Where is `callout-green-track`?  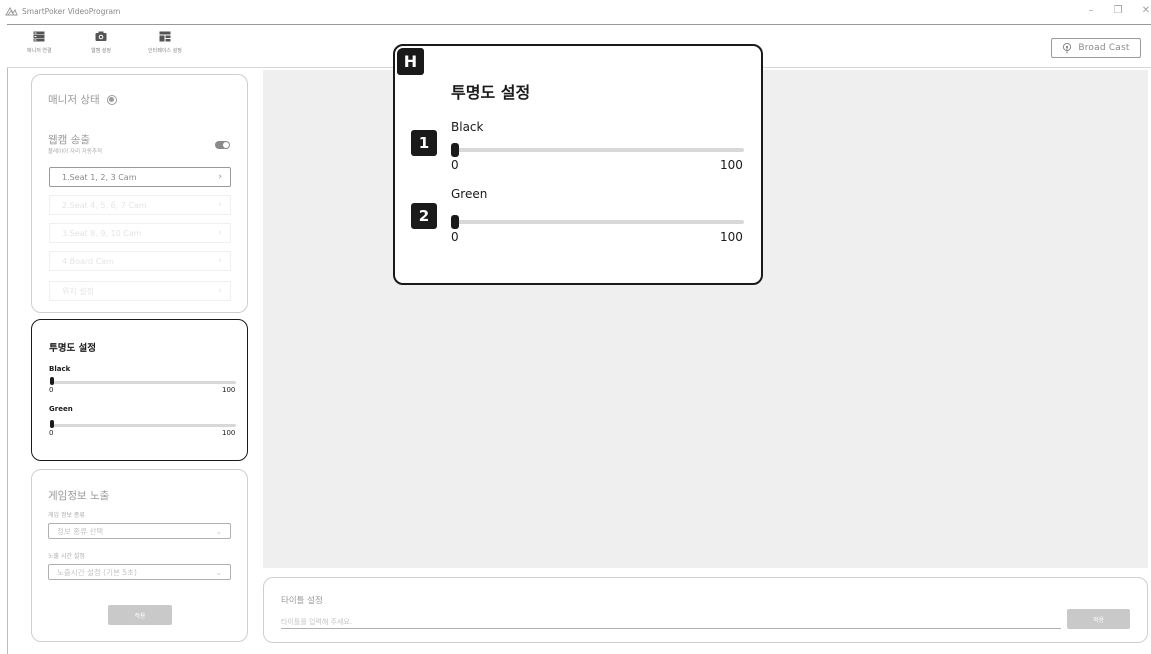 callout-green-track is located at coordinates (598, 222).